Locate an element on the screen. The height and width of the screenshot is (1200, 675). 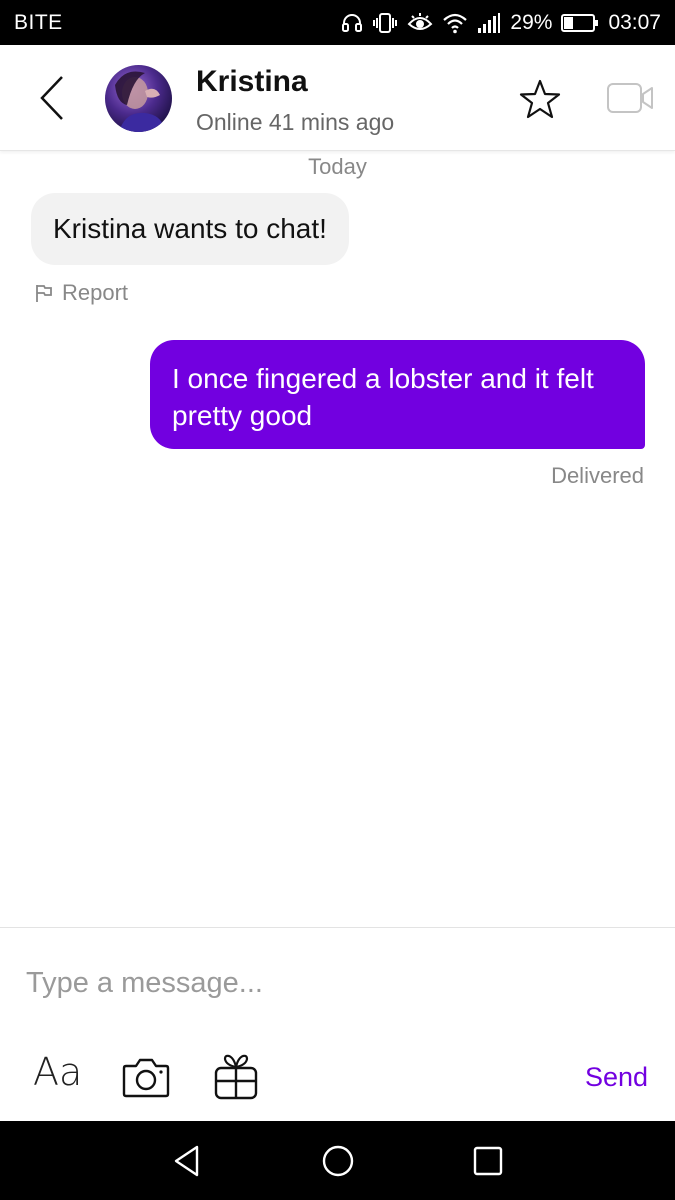
video-call-icon is located at coordinates (630, 98).